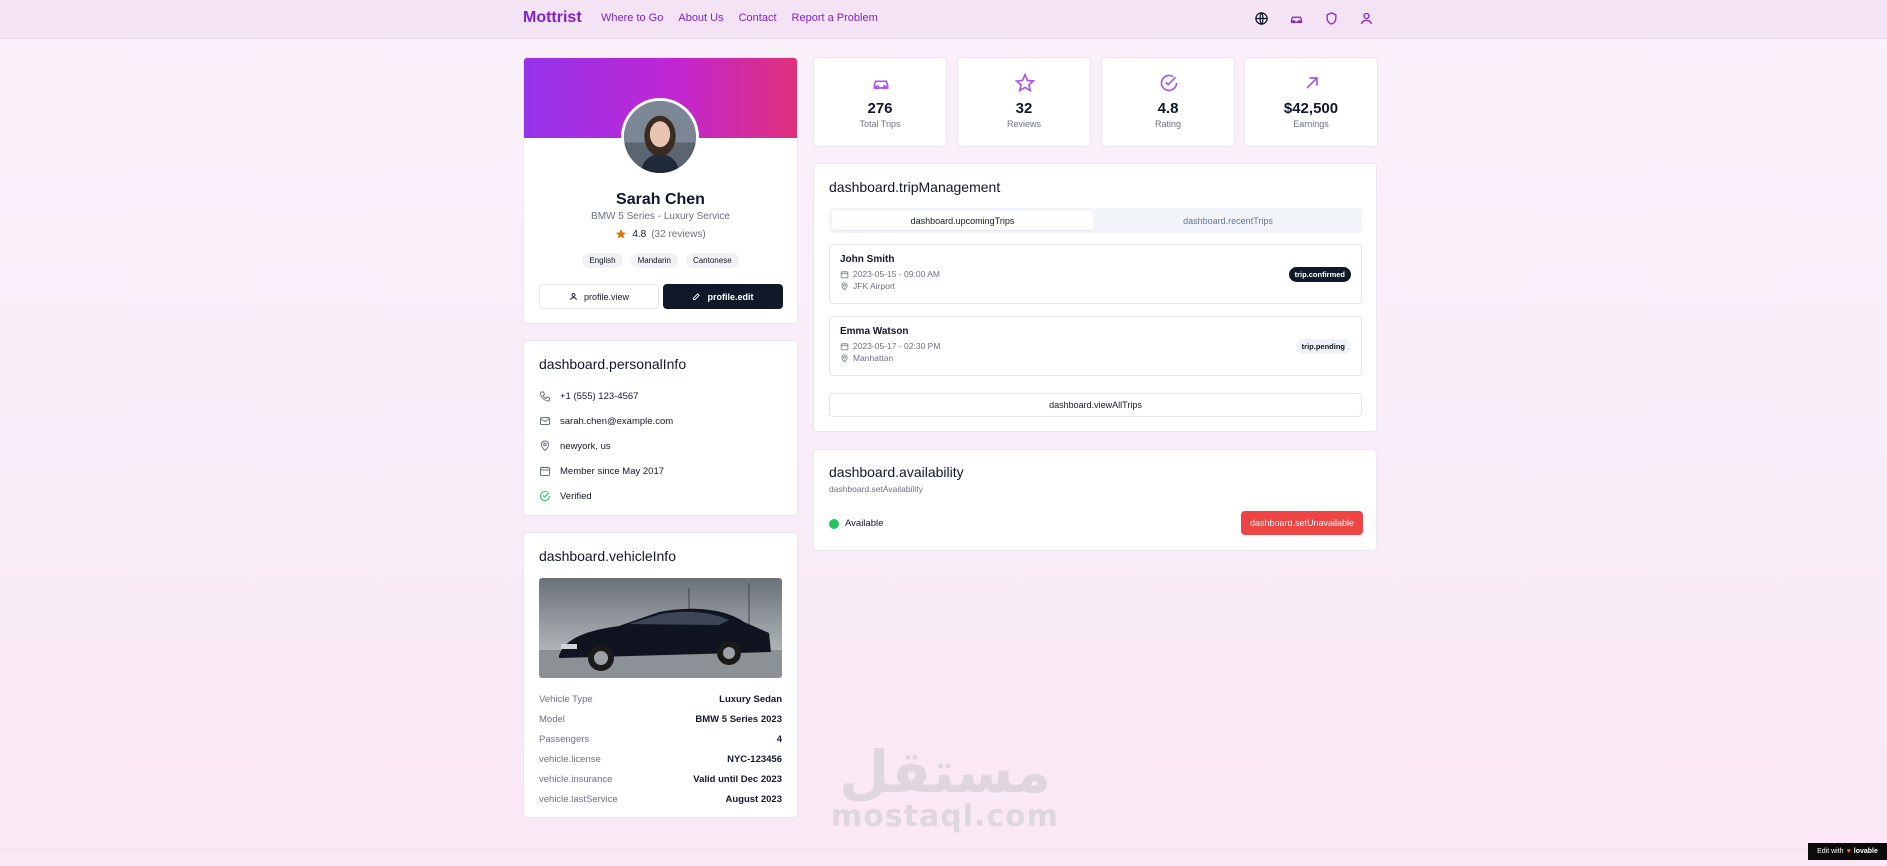 The width and height of the screenshot is (1887, 866). What do you see at coordinates (712, 260) in the screenshot?
I see `language-tag: Cantonese` at bounding box center [712, 260].